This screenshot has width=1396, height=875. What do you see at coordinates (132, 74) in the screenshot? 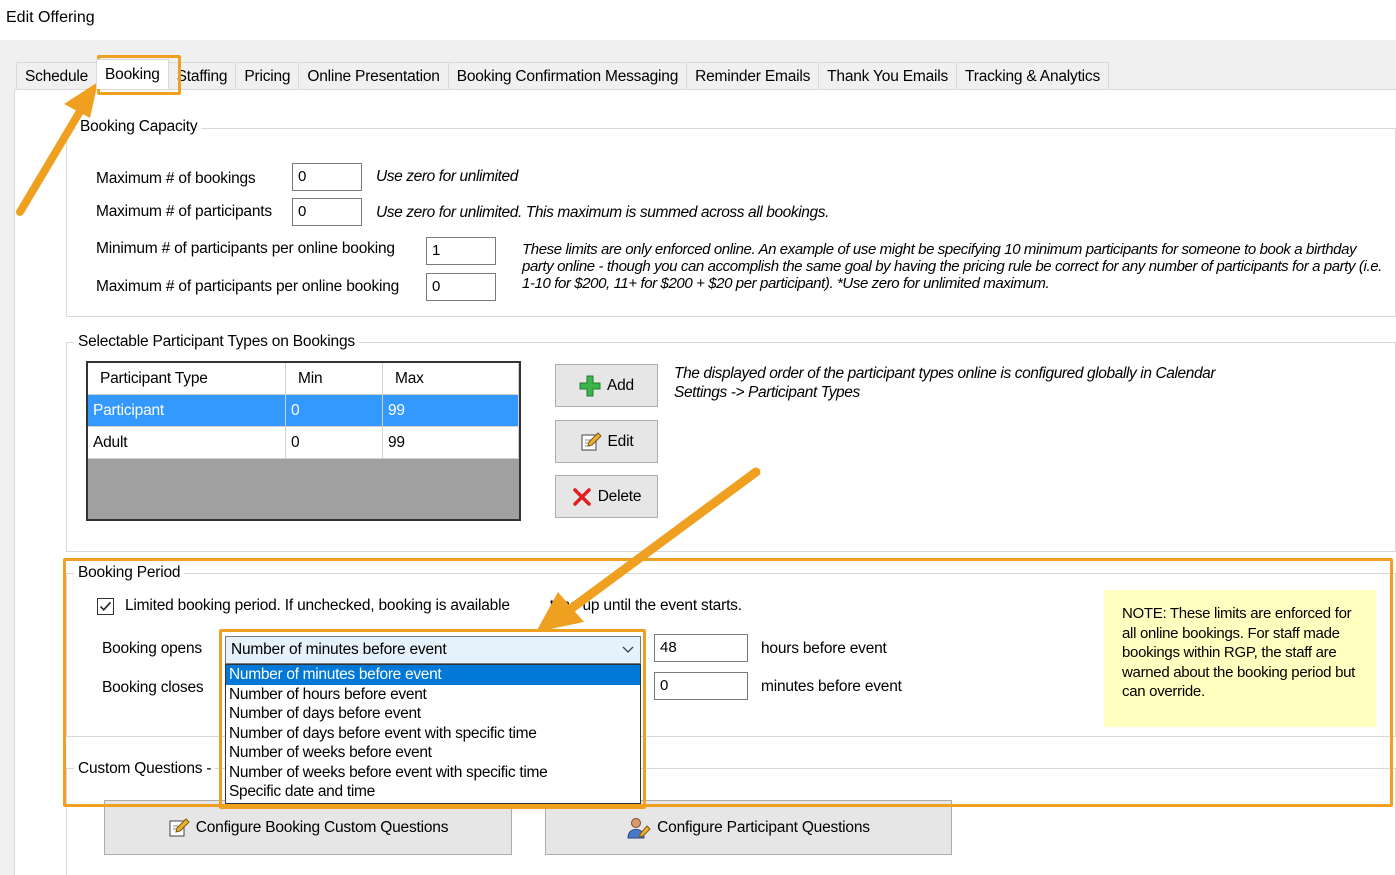
I see `tab-booking: Booking` at bounding box center [132, 74].